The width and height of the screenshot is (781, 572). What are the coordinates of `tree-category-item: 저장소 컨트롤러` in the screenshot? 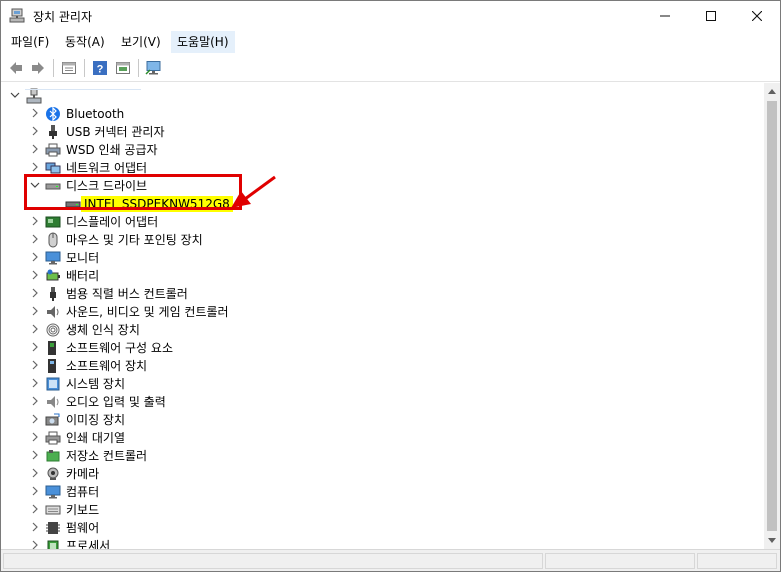 It's located at (381, 456).